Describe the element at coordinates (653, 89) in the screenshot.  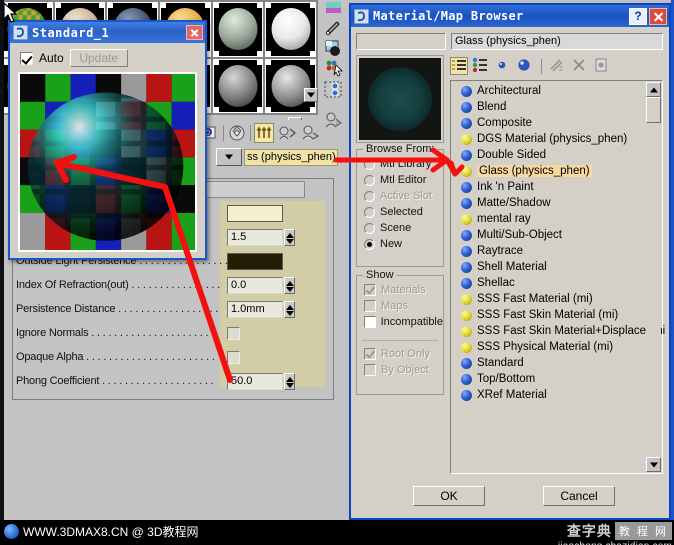
I see `scroll-up-button` at that location.